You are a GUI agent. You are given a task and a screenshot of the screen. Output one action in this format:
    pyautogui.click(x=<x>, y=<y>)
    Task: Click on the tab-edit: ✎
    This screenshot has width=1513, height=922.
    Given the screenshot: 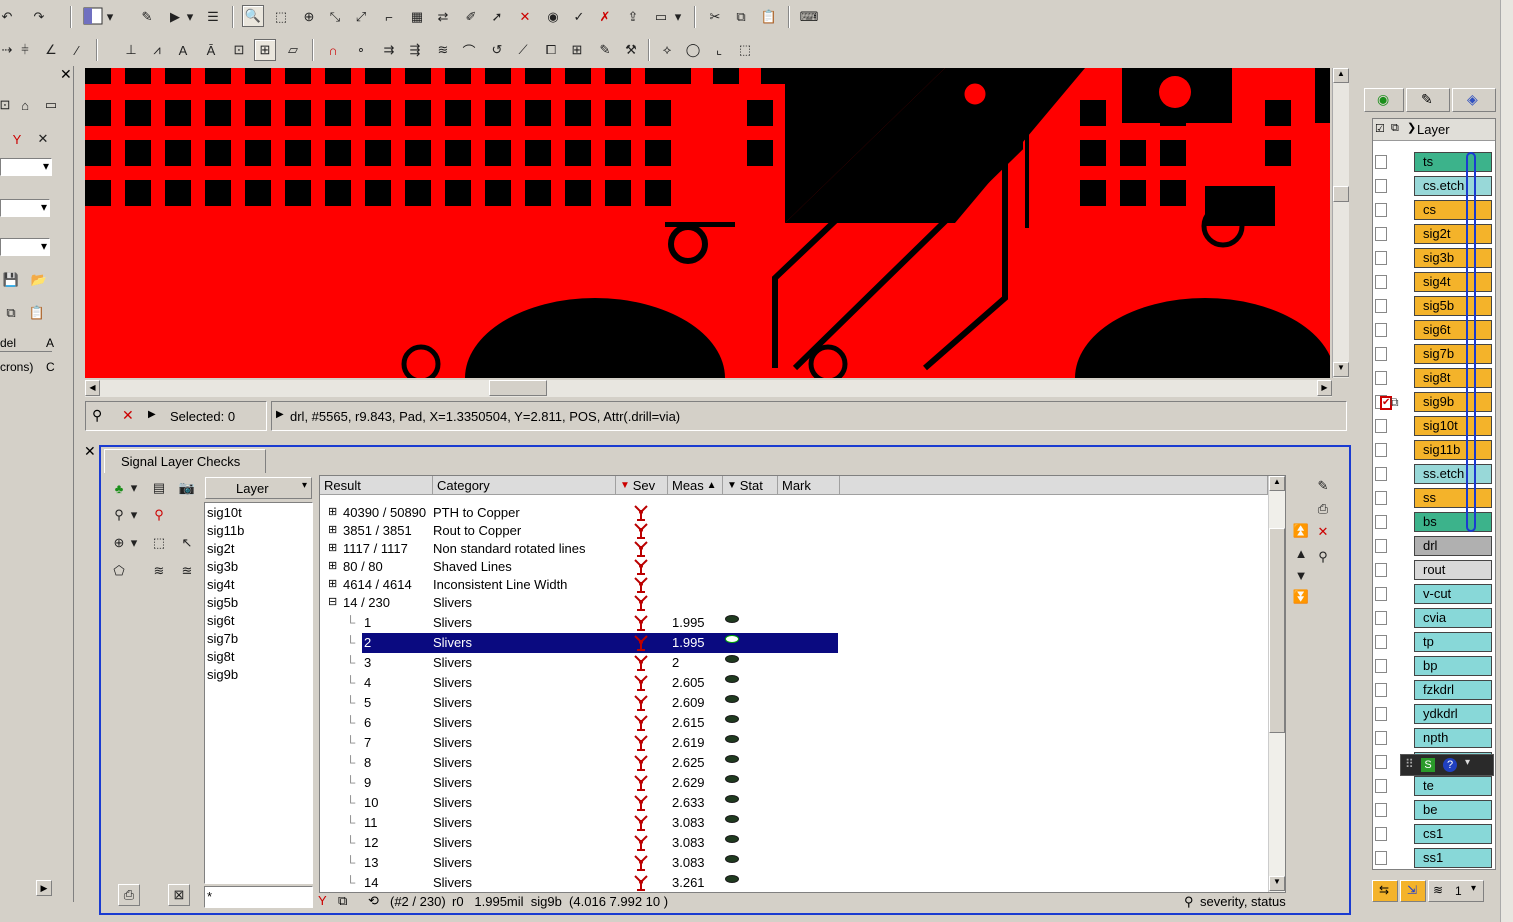 What is the action you would take?
    pyautogui.click(x=1428, y=100)
    